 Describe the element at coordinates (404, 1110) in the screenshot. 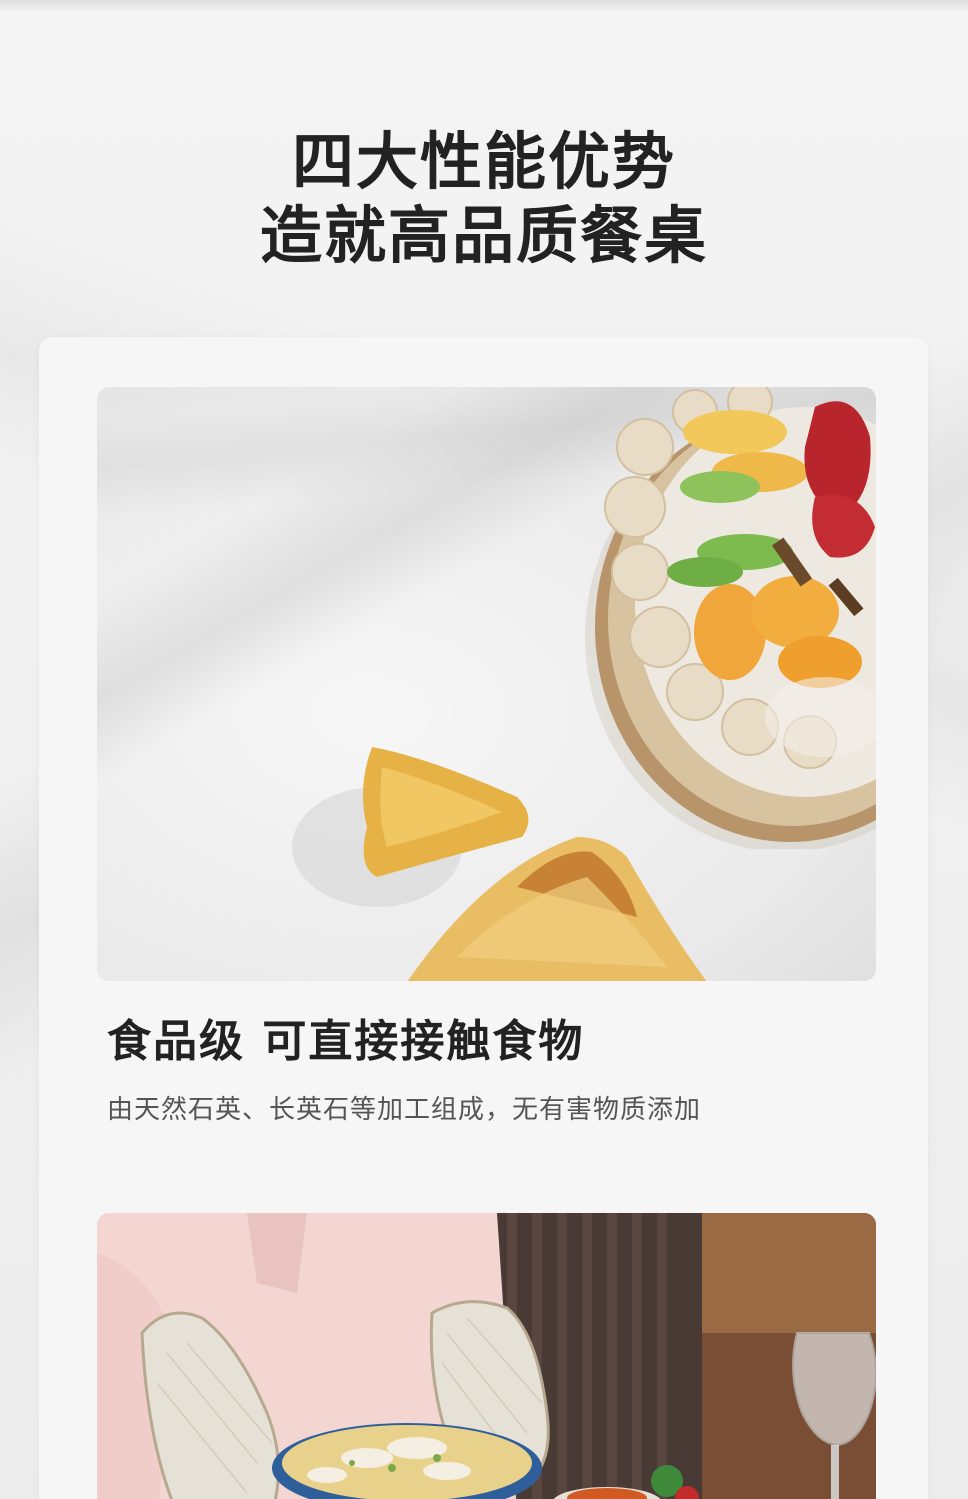

I see `feature-description: 由天然石英、长英石等加工组成，无有害物质添加` at that location.